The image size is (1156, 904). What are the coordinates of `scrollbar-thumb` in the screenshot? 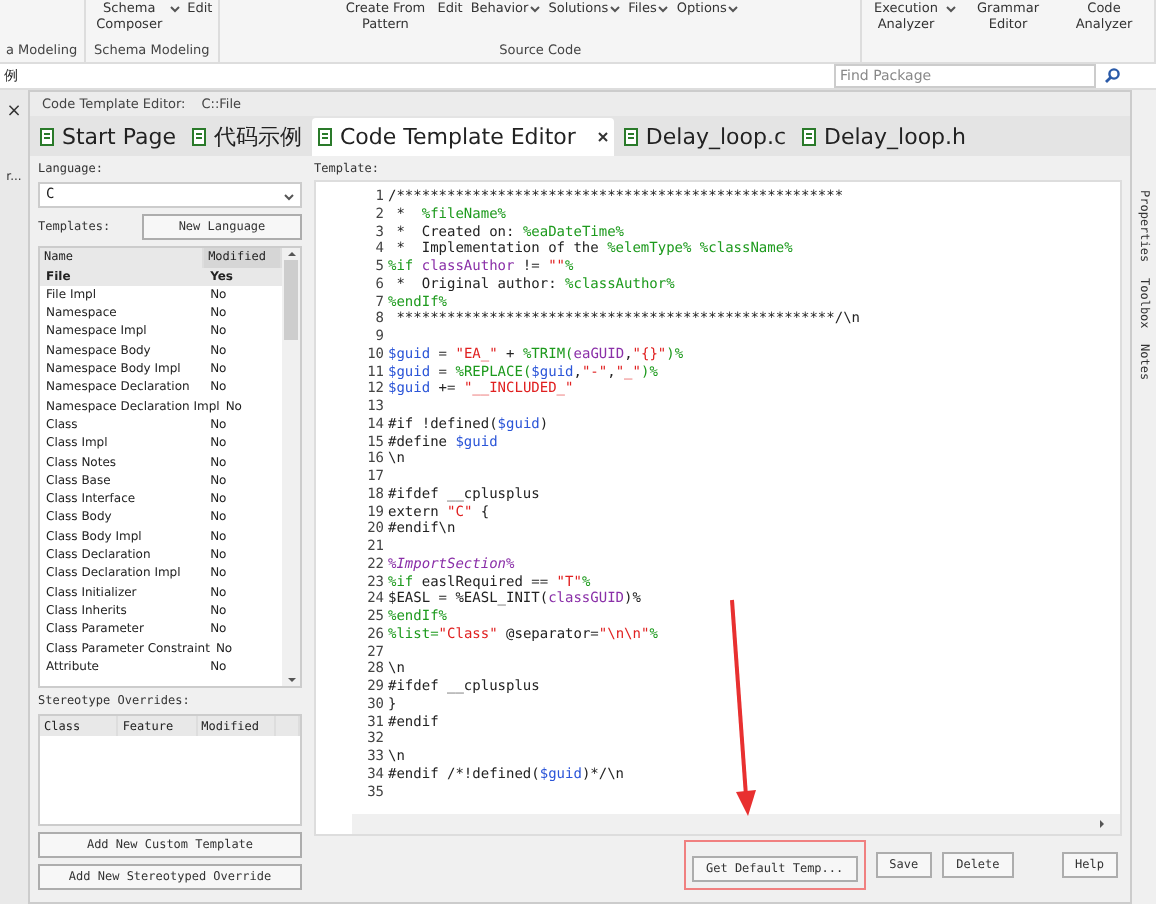 It's located at (291, 299).